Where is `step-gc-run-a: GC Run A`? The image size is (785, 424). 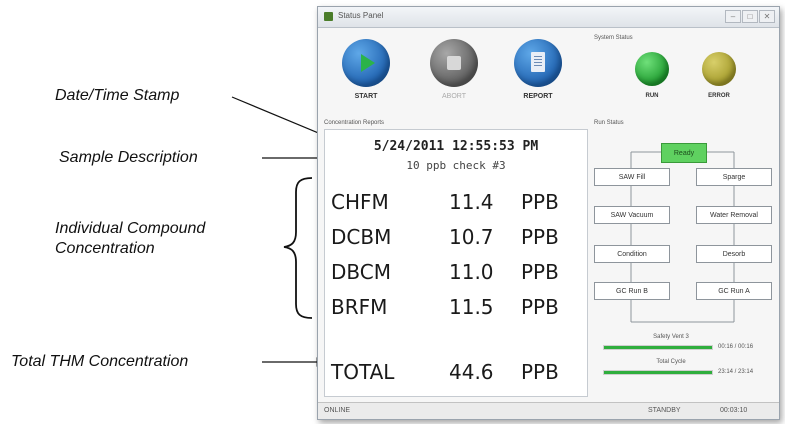 step-gc-run-a: GC Run A is located at coordinates (734, 291).